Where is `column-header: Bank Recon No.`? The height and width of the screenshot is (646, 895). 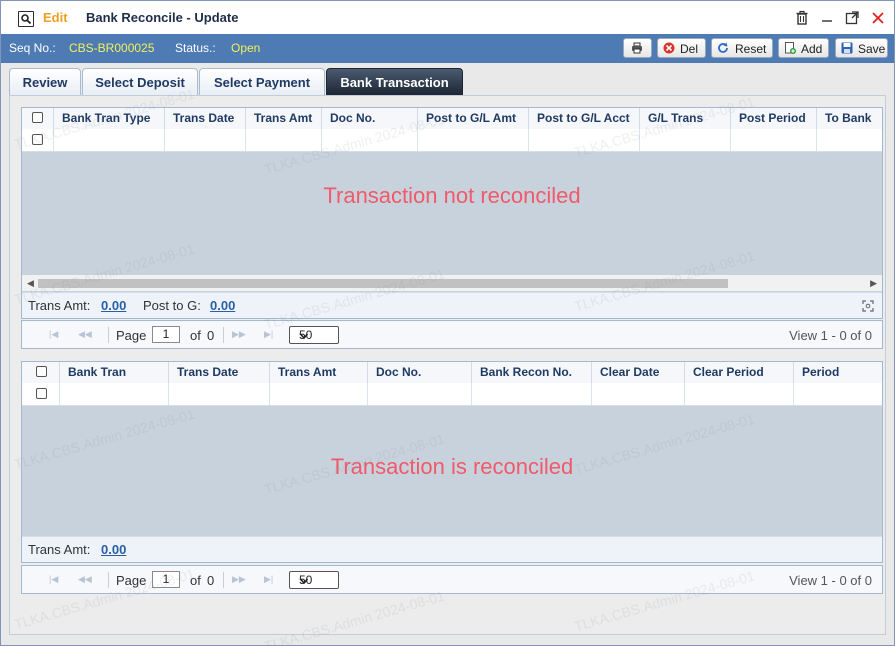 column-header: Bank Recon No. is located at coordinates (532, 372).